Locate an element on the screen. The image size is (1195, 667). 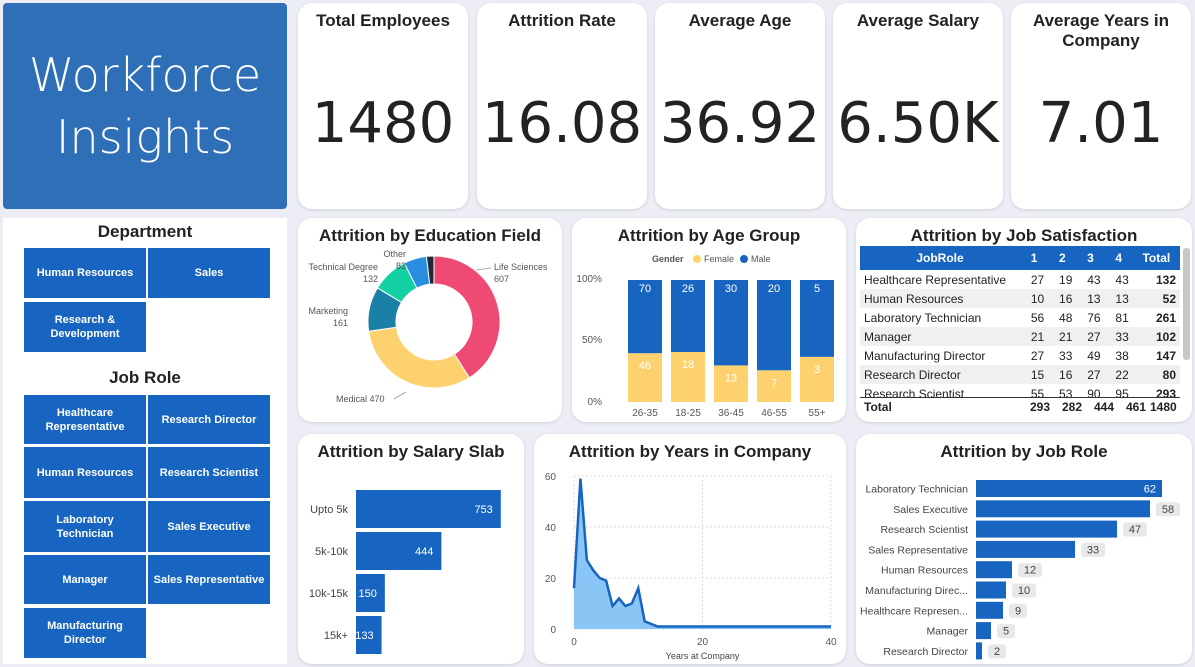
y-tick: 40 is located at coordinates (551, 528).